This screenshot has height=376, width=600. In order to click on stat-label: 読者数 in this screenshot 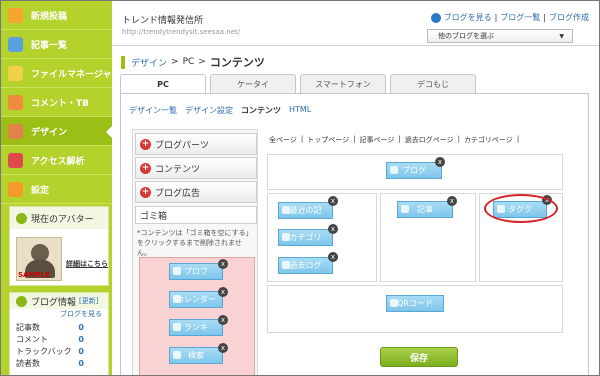, I will do `click(28, 363)`.